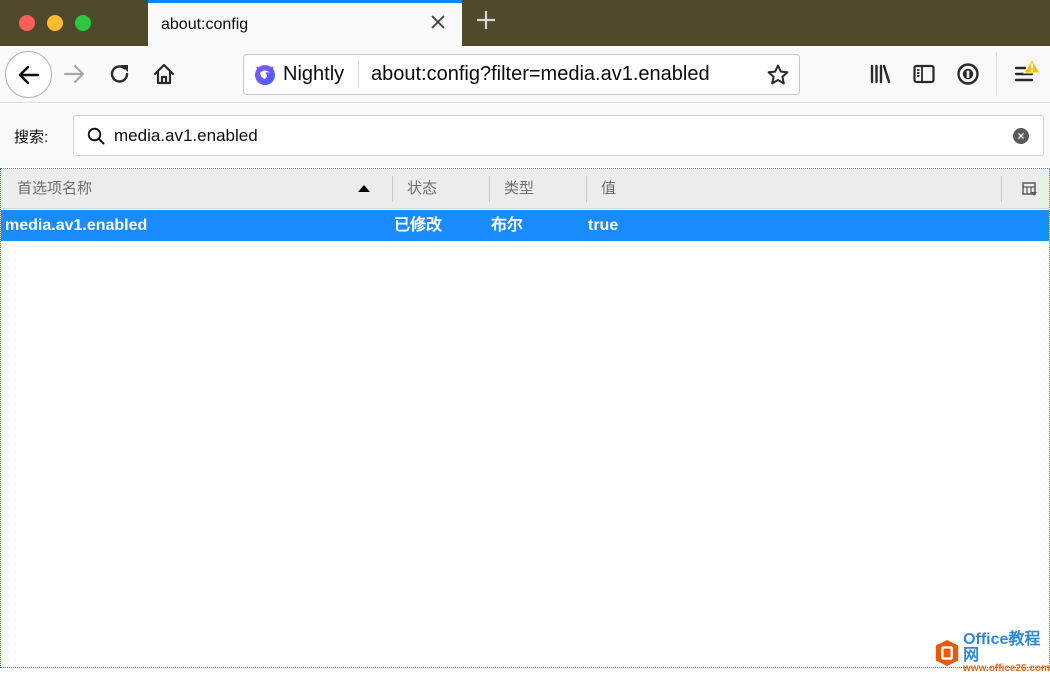 This screenshot has height=674, width=1050. What do you see at coordinates (76, 225) in the screenshot?
I see `pref-name-cell: media.av1.enabled` at bounding box center [76, 225].